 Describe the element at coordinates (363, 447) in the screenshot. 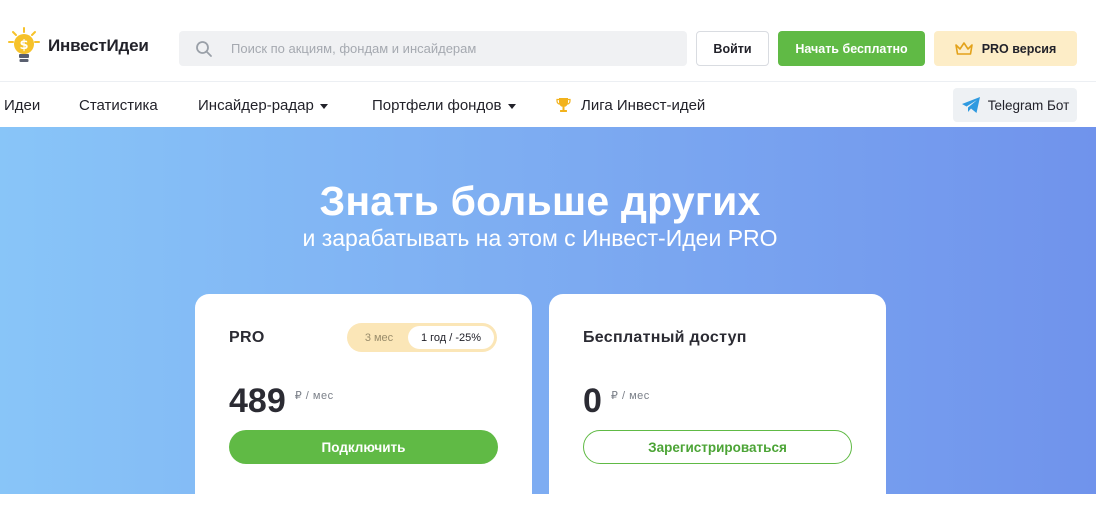

I see `subscribe-button: Подключить` at that location.